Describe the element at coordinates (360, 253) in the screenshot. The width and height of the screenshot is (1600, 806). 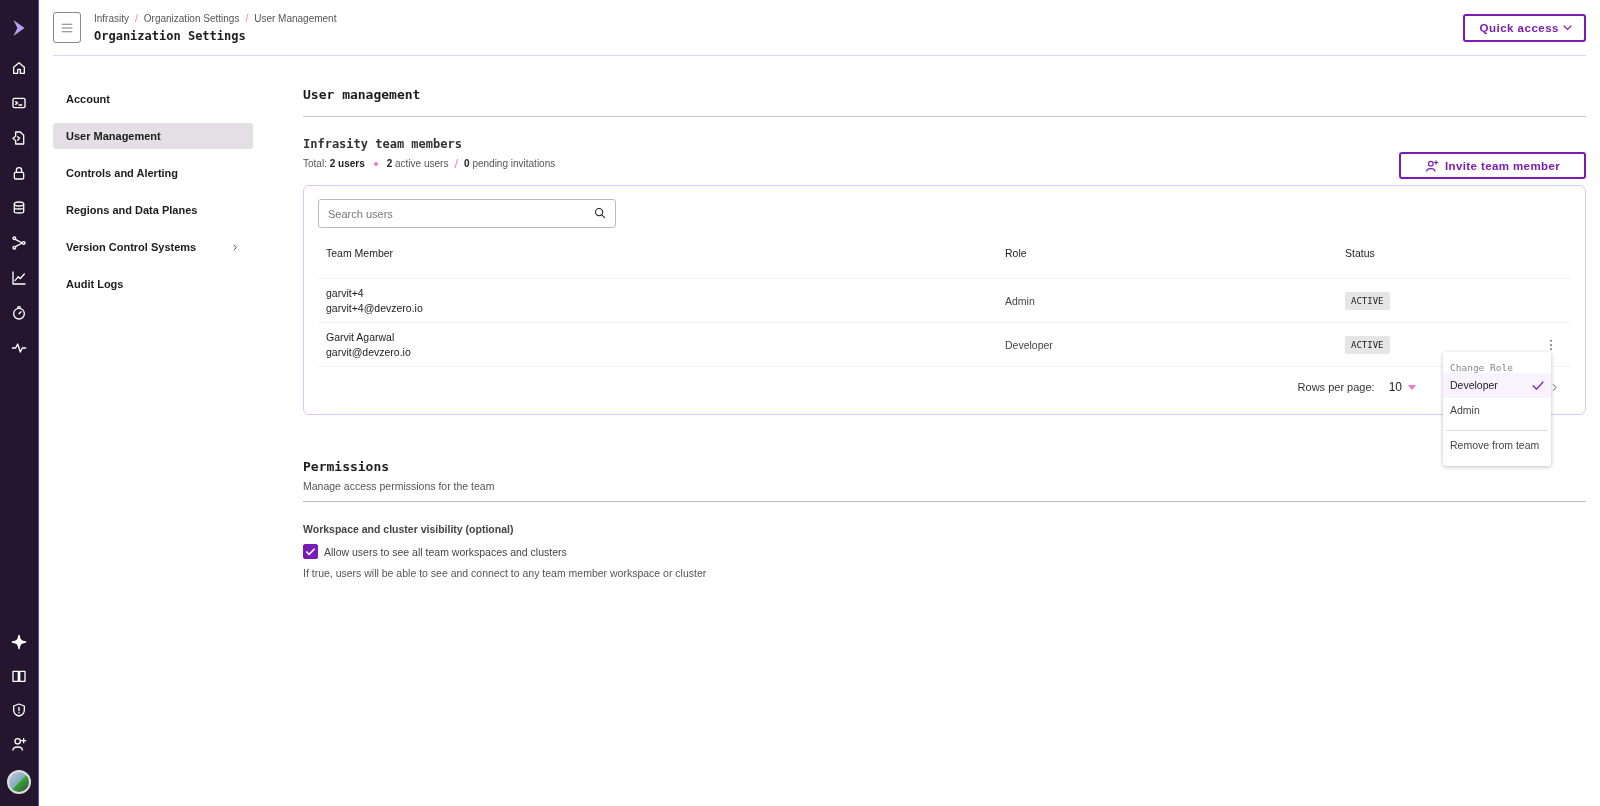
I see `column-header: Team Member` at that location.